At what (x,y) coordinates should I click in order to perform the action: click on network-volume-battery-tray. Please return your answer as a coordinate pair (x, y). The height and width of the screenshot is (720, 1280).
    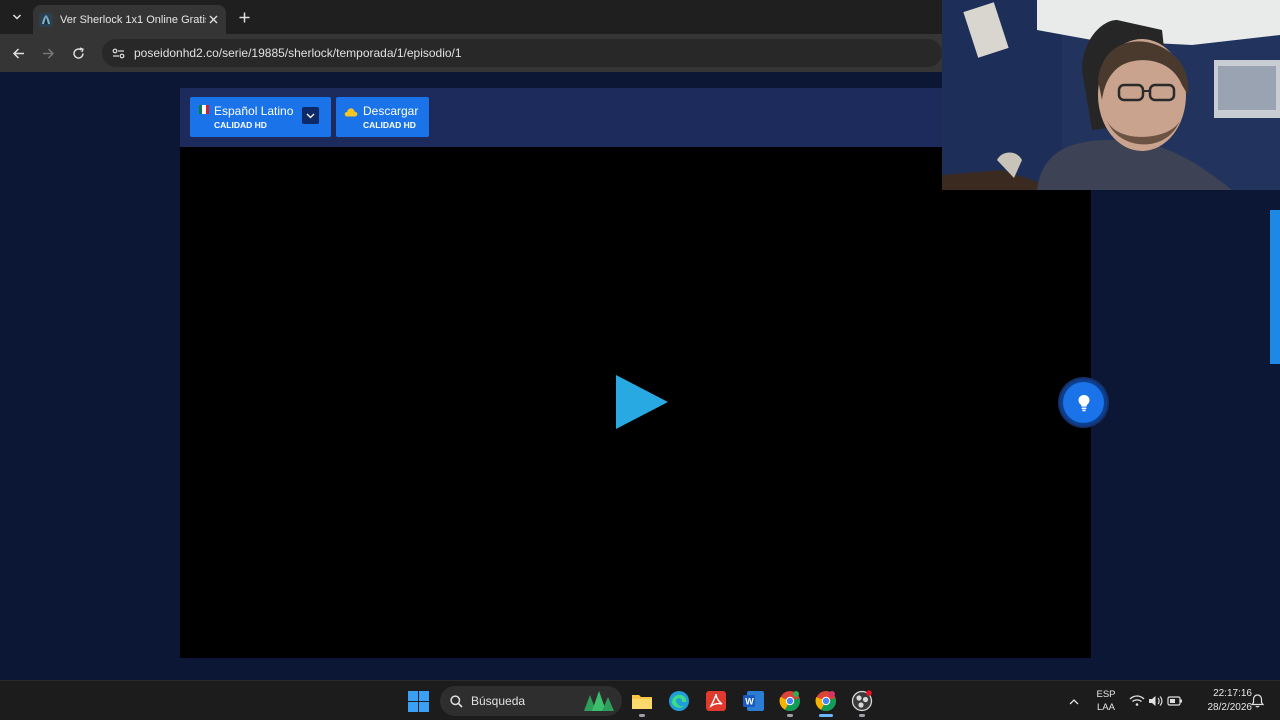
    Looking at the image, I should click on (1156, 701).